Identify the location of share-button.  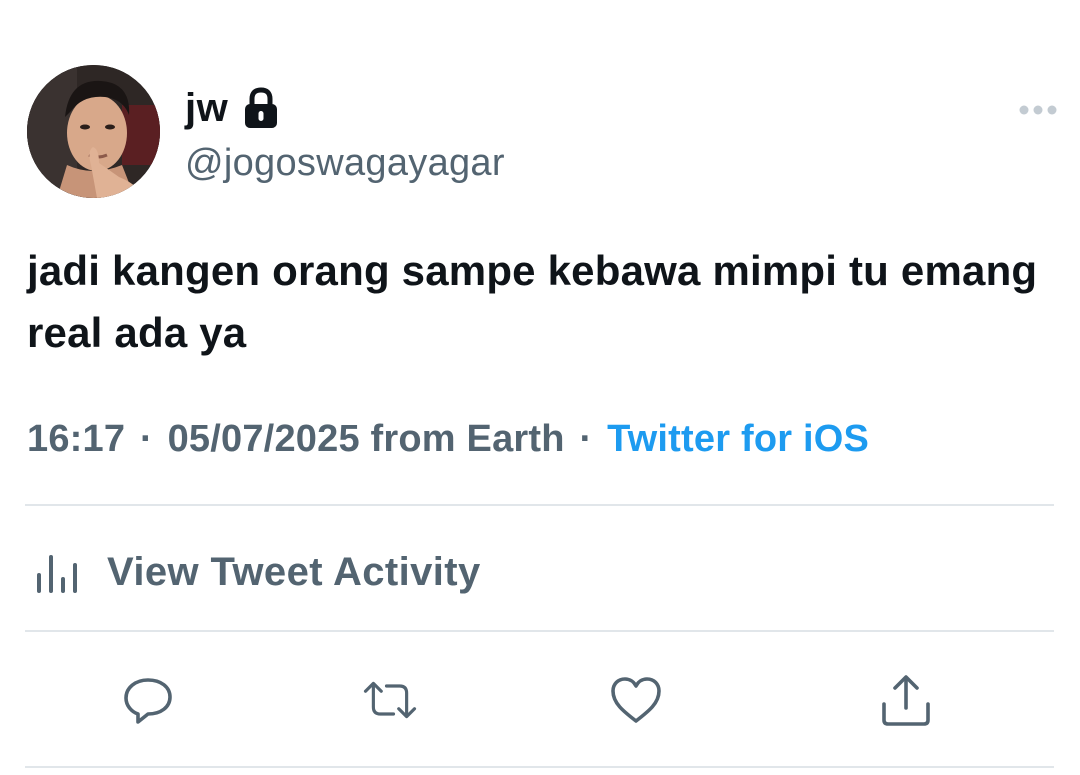
(906, 700).